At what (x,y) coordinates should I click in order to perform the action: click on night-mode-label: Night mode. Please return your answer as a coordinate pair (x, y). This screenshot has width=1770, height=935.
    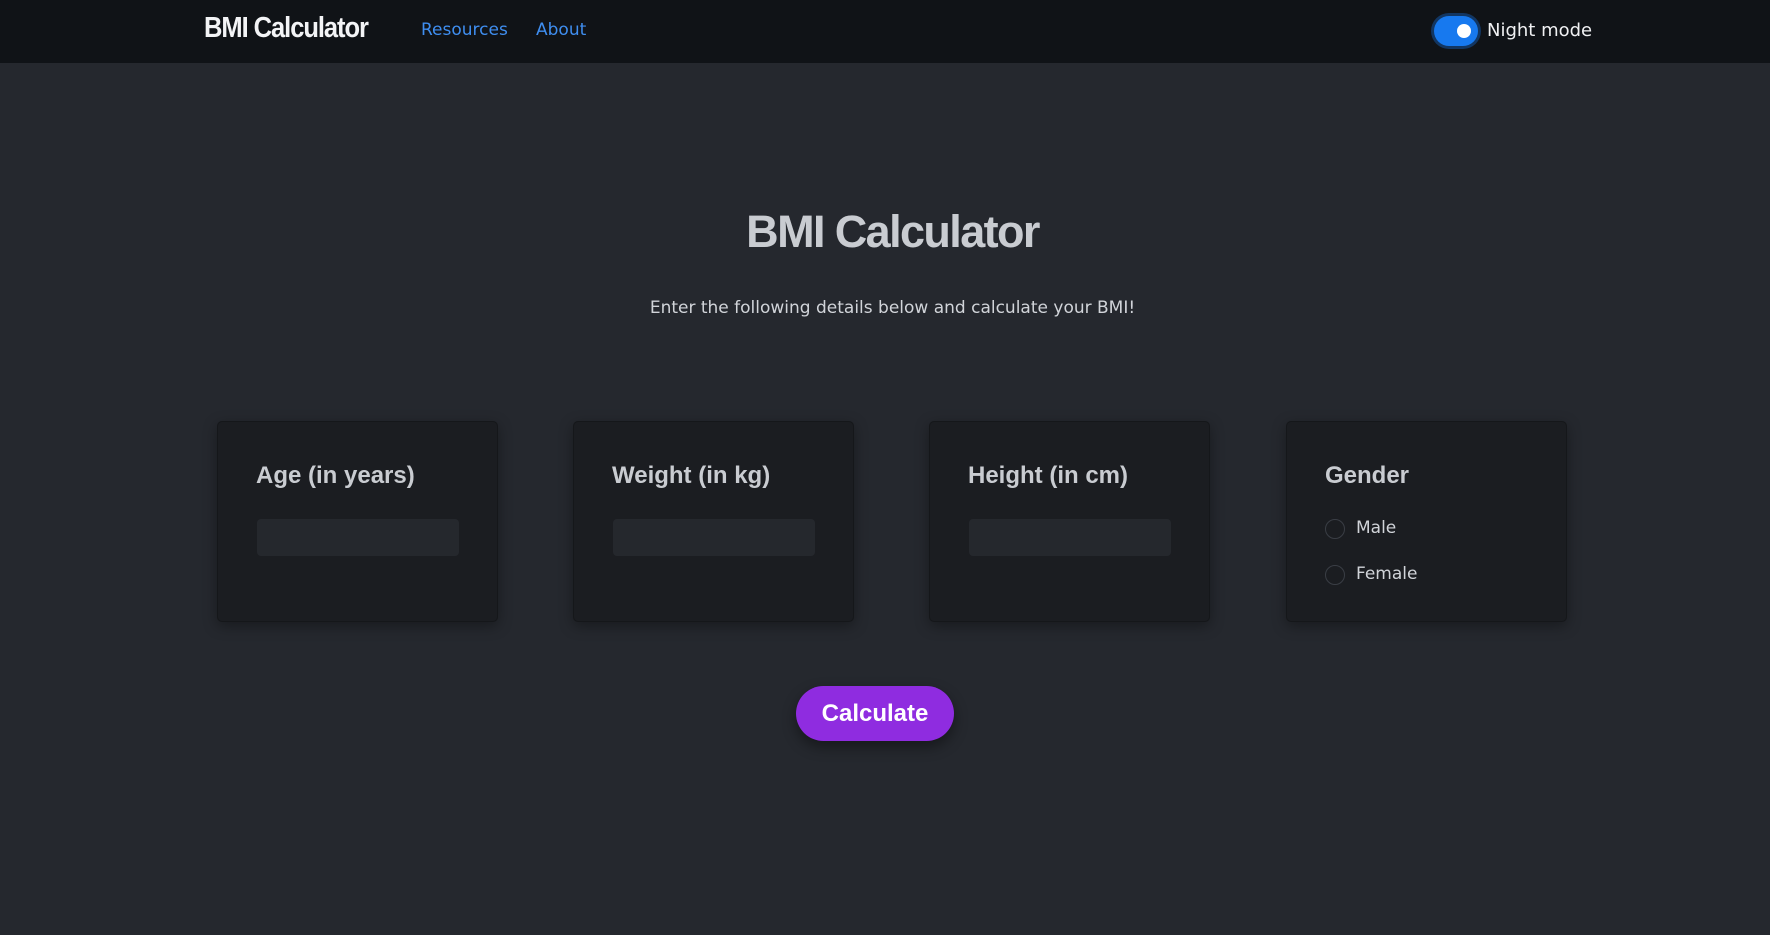
    Looking at the image, I should click on (1539, 30).